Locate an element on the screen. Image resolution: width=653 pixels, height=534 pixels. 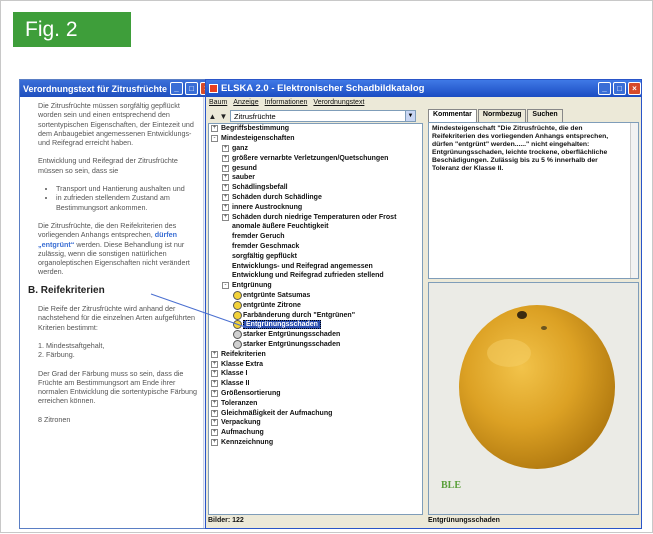
regulation-window-titlebar: Verordnungstext für Zitrusfrüchte _ □ × is located at coordinates (116, 88).